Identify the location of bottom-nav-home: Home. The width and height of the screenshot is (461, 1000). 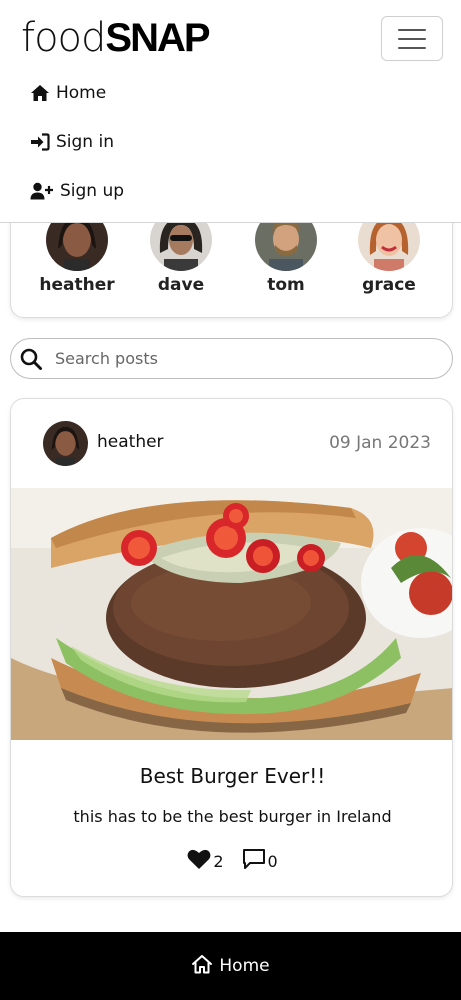
(230, 966).